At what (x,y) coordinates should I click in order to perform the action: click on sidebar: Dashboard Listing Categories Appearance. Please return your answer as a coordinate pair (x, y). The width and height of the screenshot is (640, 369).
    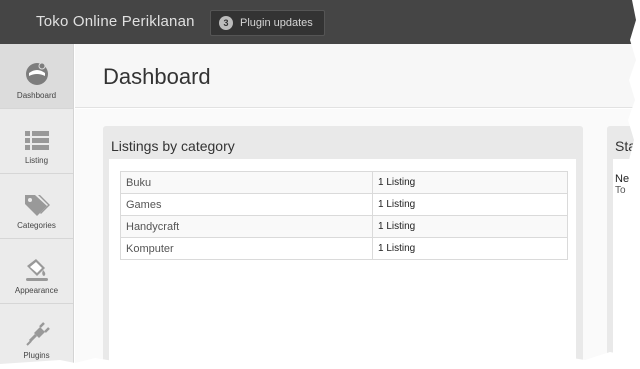
    Looking at the image, I should click on (37, 206).